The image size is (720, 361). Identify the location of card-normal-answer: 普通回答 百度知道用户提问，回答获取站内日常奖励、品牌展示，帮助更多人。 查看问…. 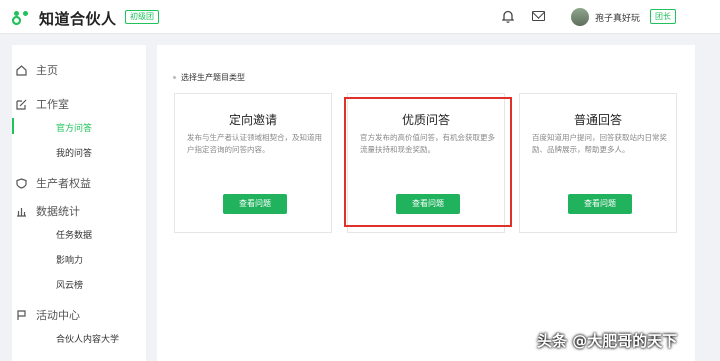
(598, 163).